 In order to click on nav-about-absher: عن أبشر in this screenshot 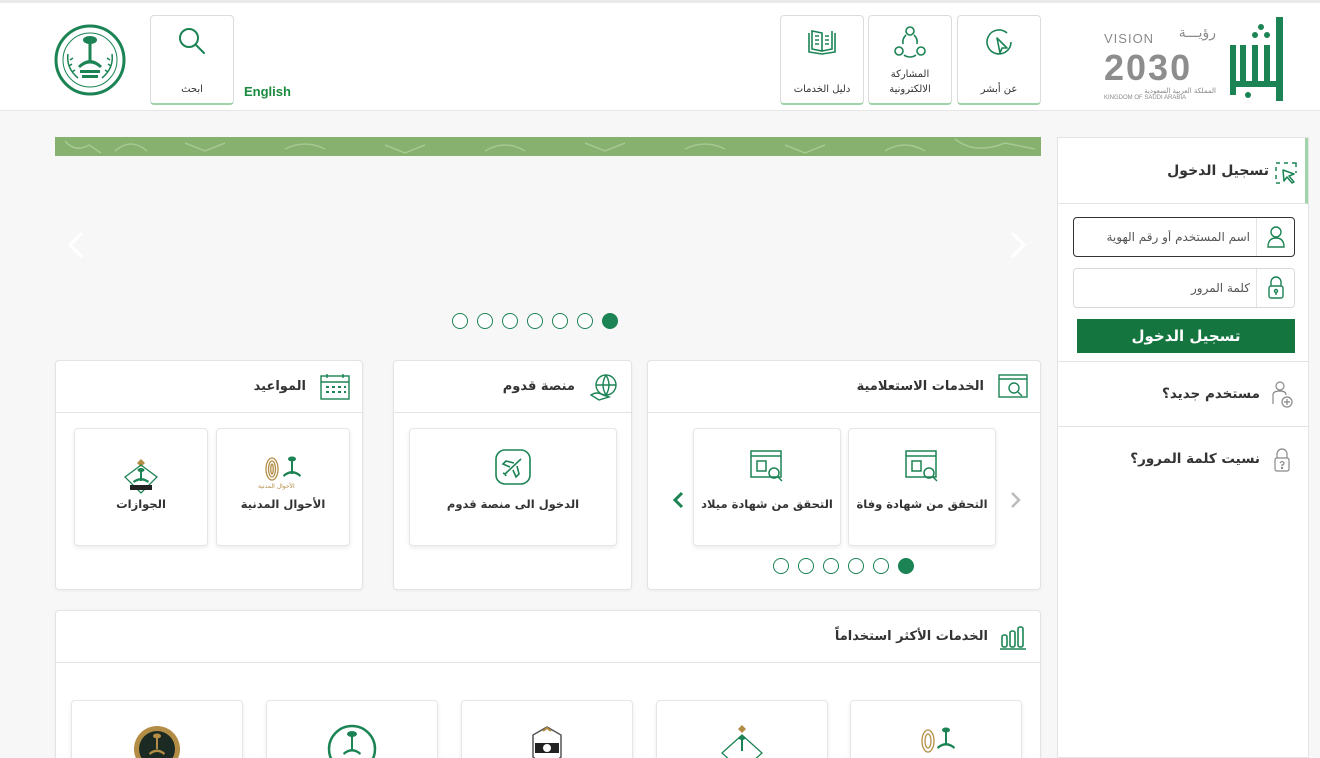, I will do `click(999, 60)`.